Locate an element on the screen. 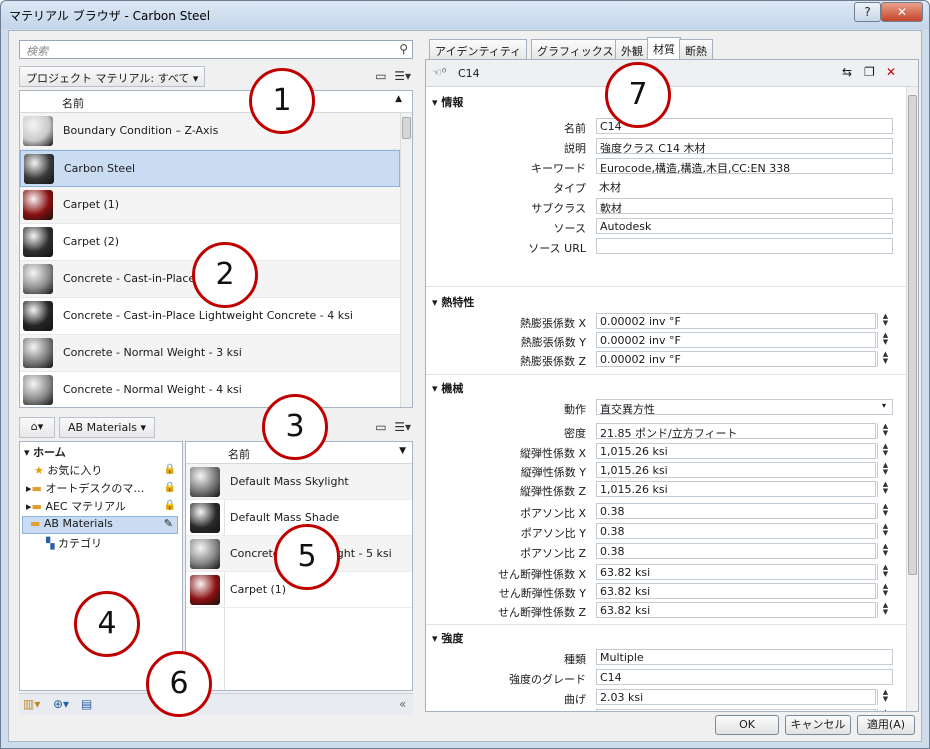 This screenshot has width=930, height=749. project-filter-dropdown: プロジェクト マテリアル: すべて ▾ is located at coordinates (112, 76).